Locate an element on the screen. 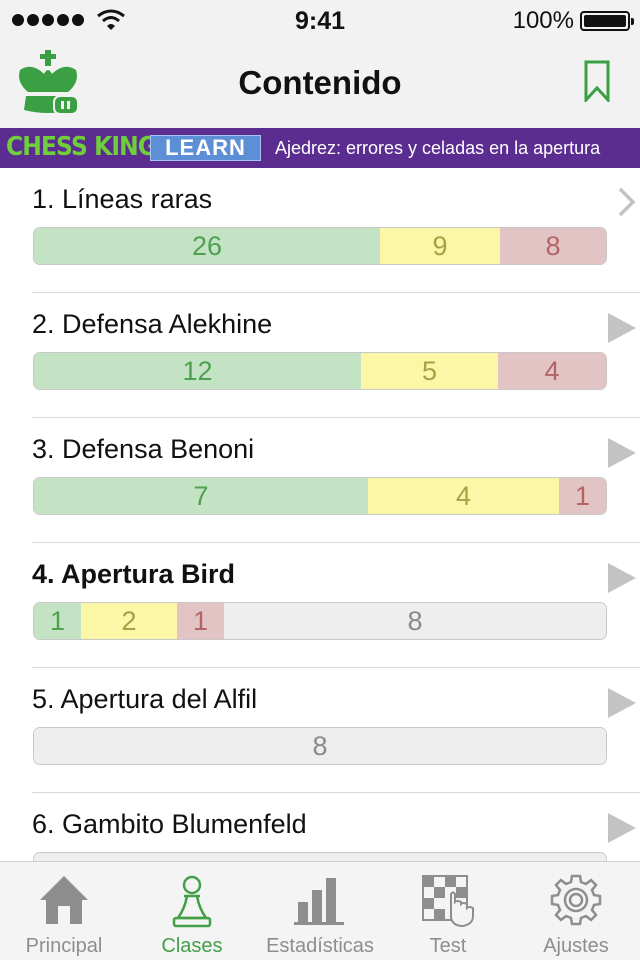 Image resolution: width=640 pixels, height=960 pixels. lesson-progress-bar: 1 2 1 8 is located at coordinates (320, 621).